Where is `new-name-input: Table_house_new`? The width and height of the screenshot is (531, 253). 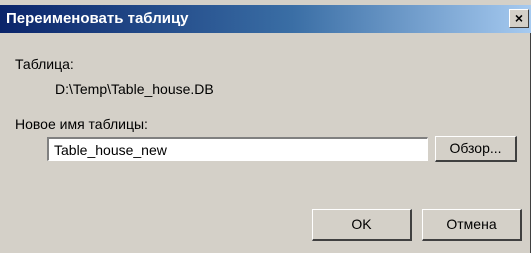 new-name-input: Table_house_new is located at coordinates (237, 149).